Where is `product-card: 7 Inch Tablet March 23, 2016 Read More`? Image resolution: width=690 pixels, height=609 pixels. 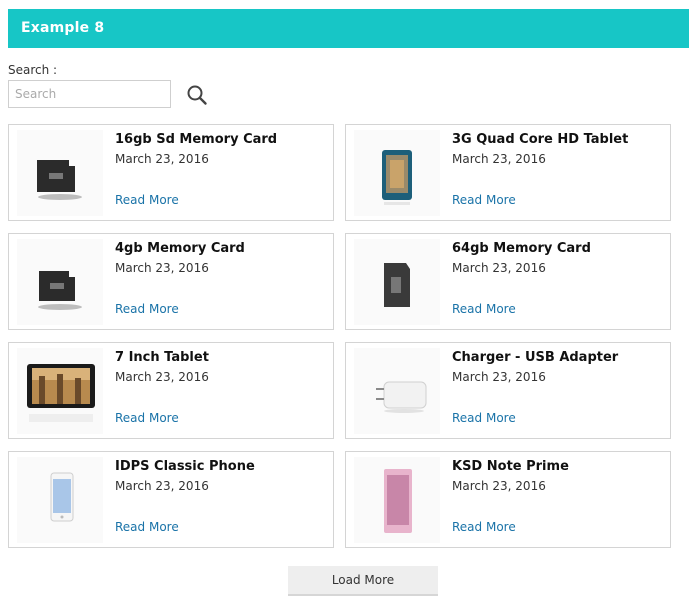 product-card: 7 Inch Tablet March 23, 2016 Read More is located at coordinates (171, 390).